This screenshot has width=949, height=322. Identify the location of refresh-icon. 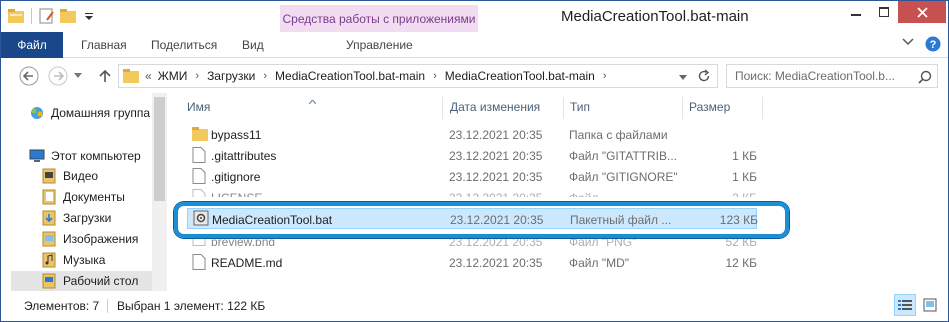
(704, 75).